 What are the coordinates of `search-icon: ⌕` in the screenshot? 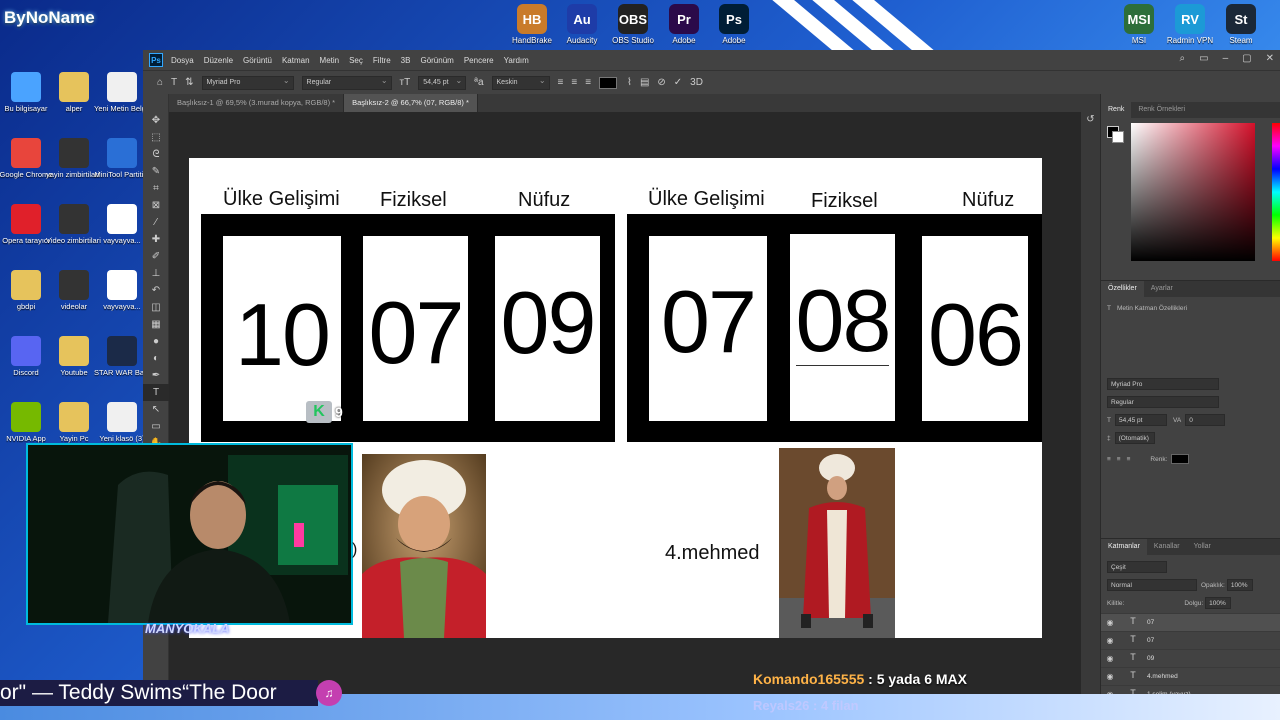 It's located at (1183, 58).